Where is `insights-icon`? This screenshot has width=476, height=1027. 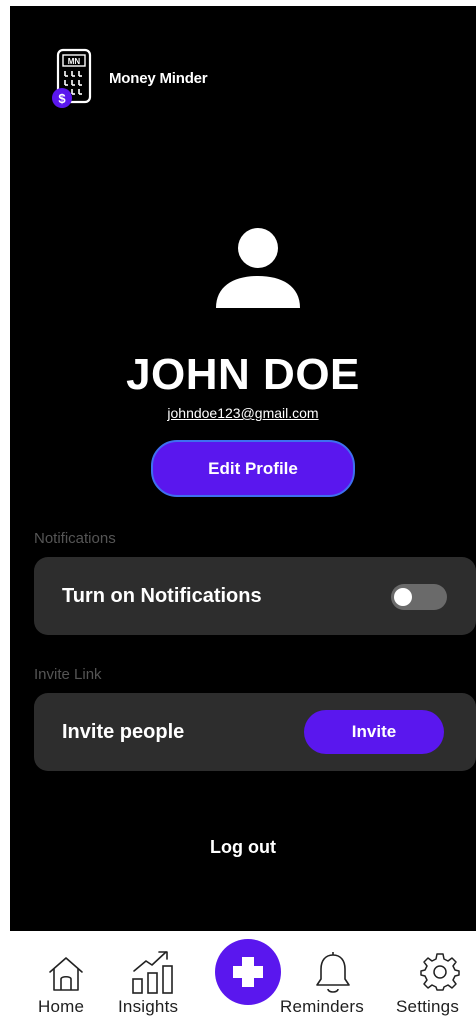
insights-icon is located at coordinates (152, 972).